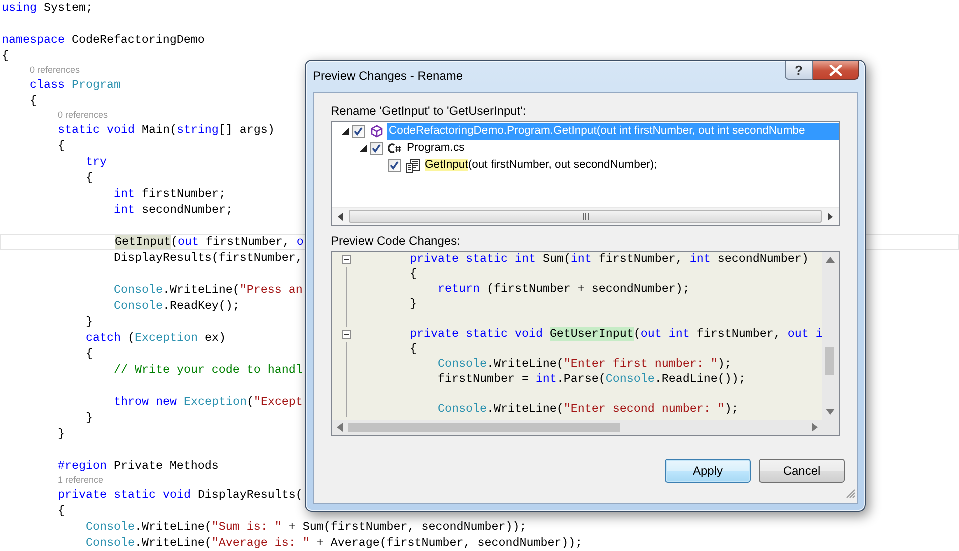 The height and width of the screenshot is (551, 959). Describe the element at coordinates (708, 471) in the screenshot. I see `dialog-button: Apply` at that location.